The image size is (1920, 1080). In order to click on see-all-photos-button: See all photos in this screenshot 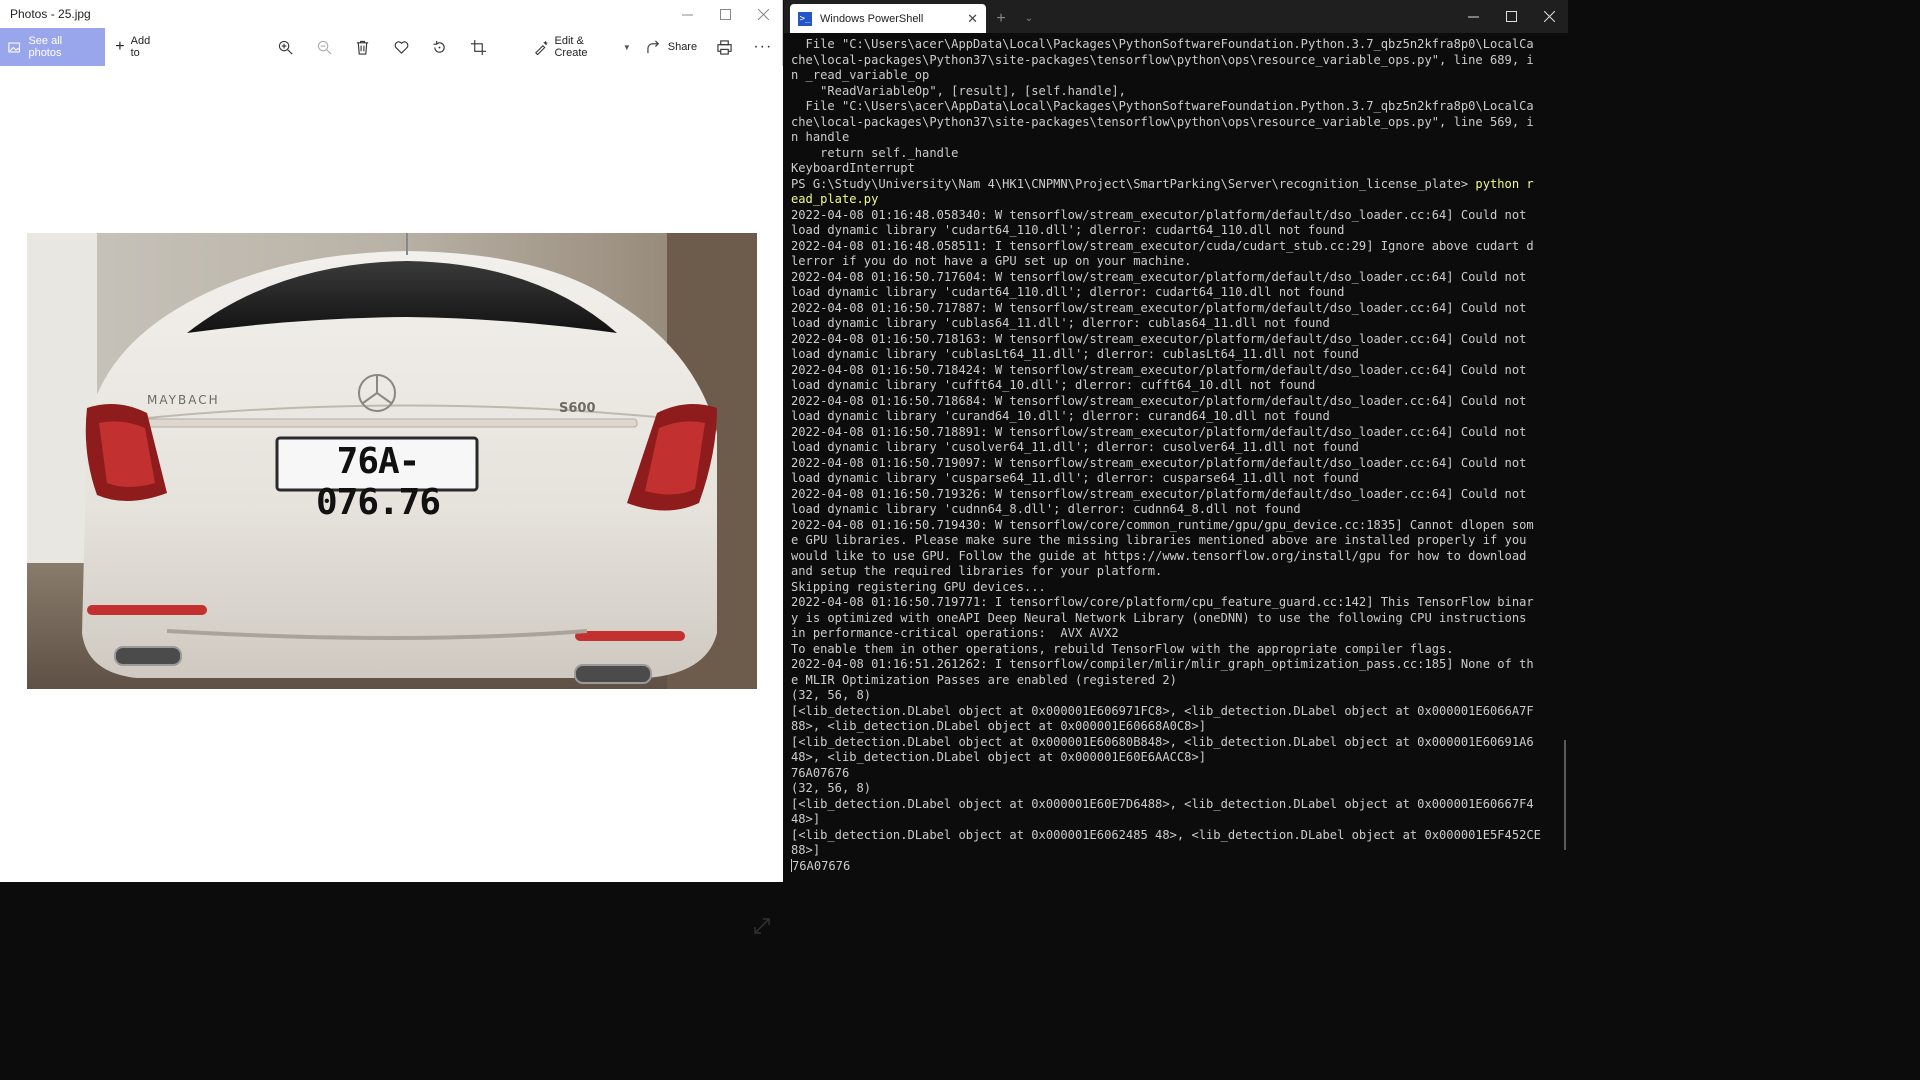, I will do `click(53, 47)`.